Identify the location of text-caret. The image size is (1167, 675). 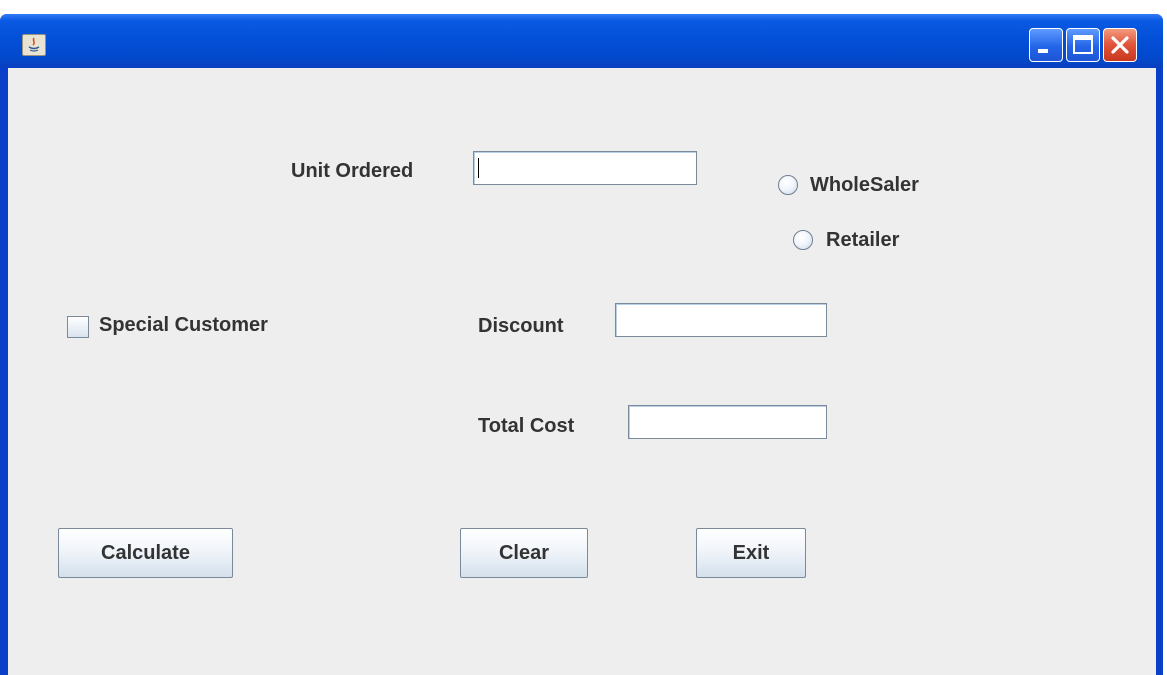
(478, 168).